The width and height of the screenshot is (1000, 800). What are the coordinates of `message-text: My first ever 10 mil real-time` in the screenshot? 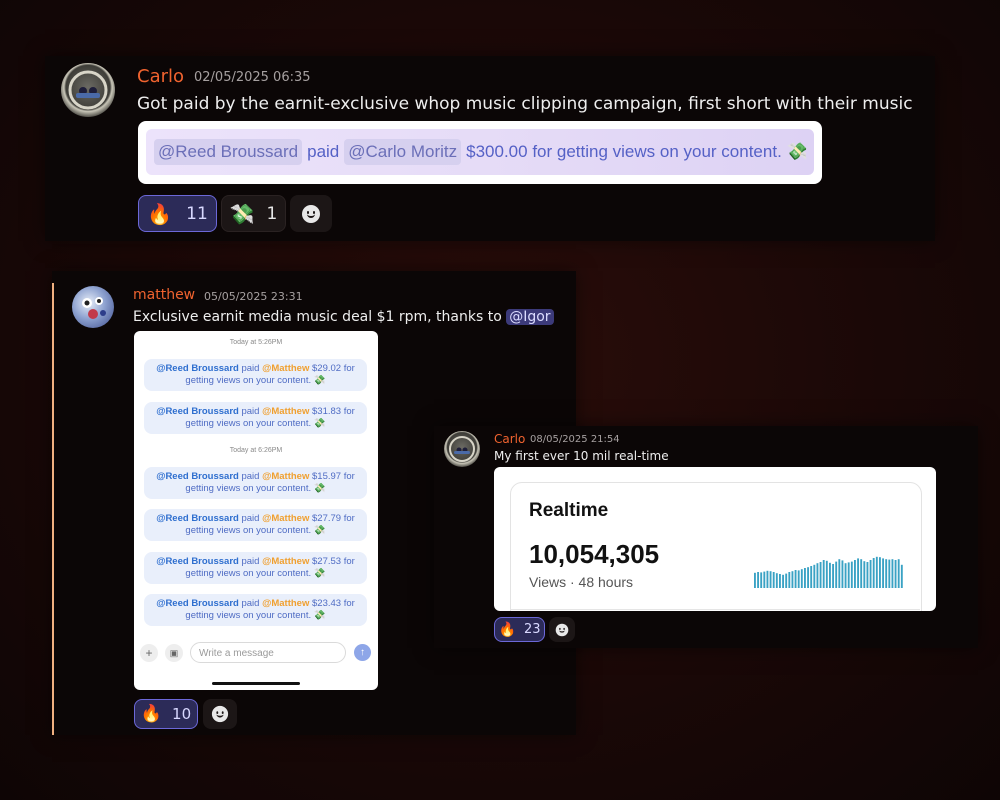 It's located at (581, 456).